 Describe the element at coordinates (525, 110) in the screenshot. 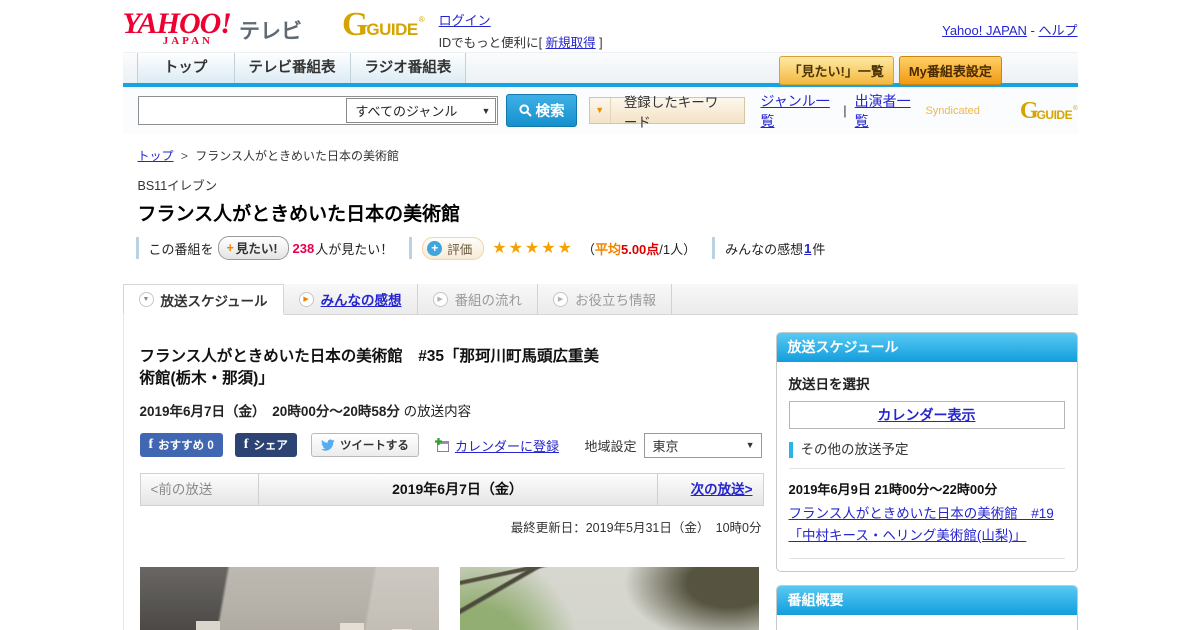

I see `search-icon` at that location.